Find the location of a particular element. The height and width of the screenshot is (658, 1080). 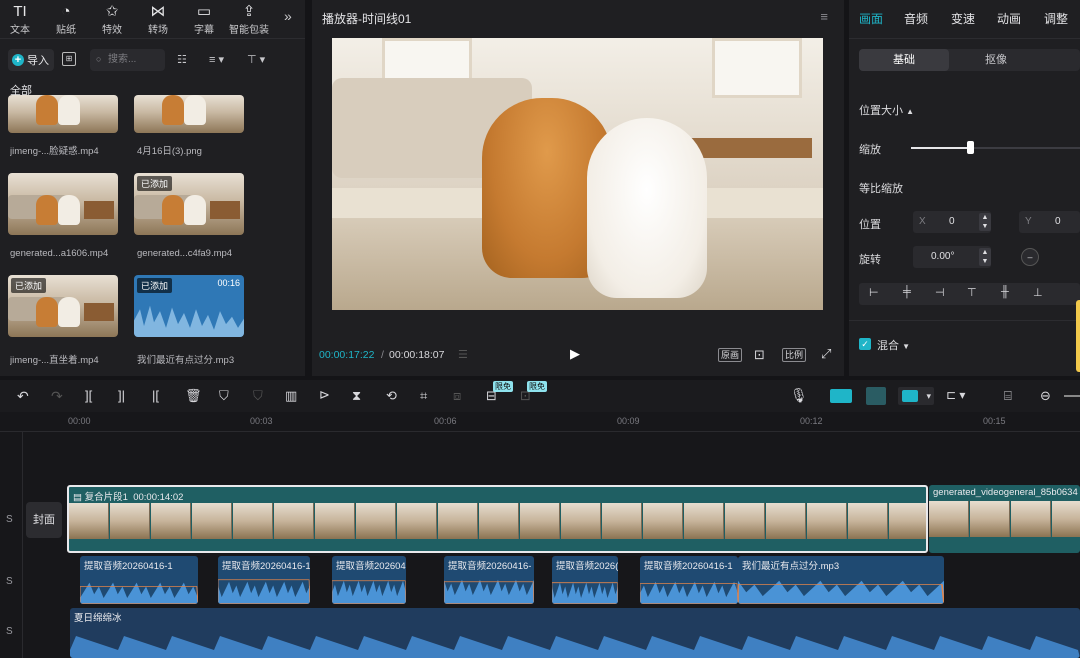

tab-speed: 变速 is located at coordinates (963, 18).